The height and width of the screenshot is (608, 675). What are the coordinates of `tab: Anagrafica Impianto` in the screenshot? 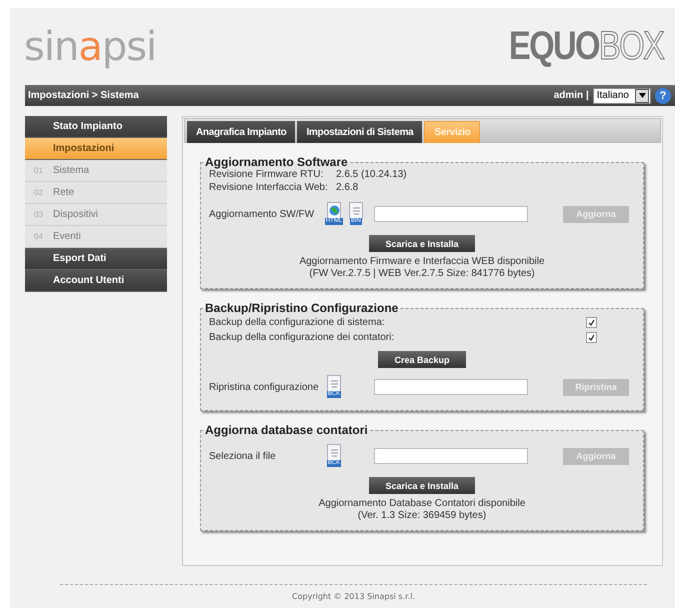 It's located at (241, 132).